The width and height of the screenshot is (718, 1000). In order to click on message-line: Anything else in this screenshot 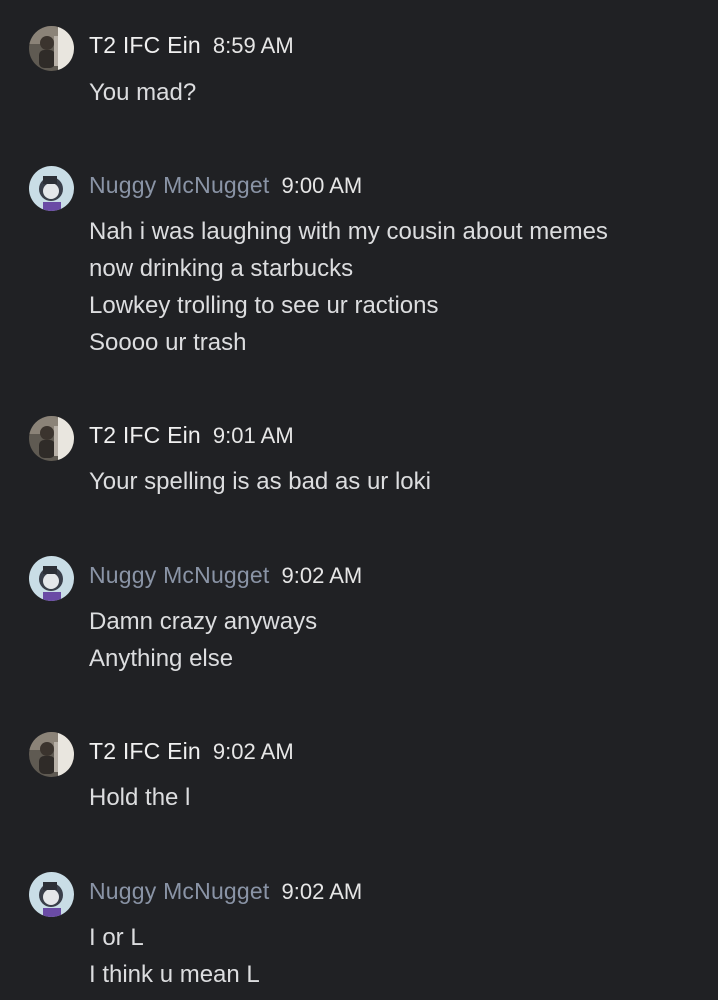, I will do `click(161, 658)`.